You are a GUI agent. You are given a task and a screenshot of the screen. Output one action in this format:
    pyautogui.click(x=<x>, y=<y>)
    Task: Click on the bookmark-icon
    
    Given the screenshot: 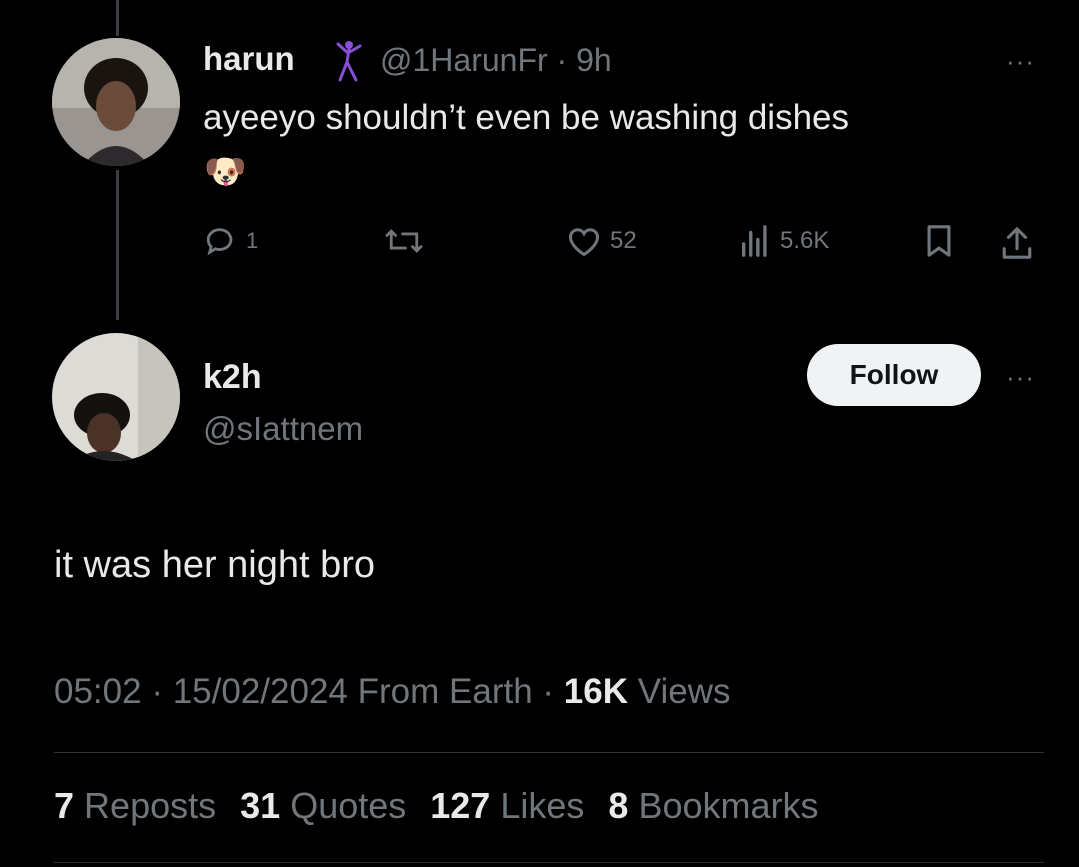 What is the action you would take?
    pyautogui.click(x=939, y=241)
    